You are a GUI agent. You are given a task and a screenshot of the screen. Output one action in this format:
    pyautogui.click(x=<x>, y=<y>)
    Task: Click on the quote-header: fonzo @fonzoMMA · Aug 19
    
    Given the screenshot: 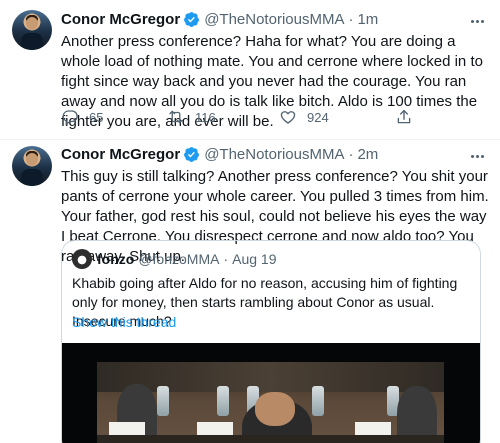 What is the action you would take?
    pyautogui.click(x=174, y=259)
    